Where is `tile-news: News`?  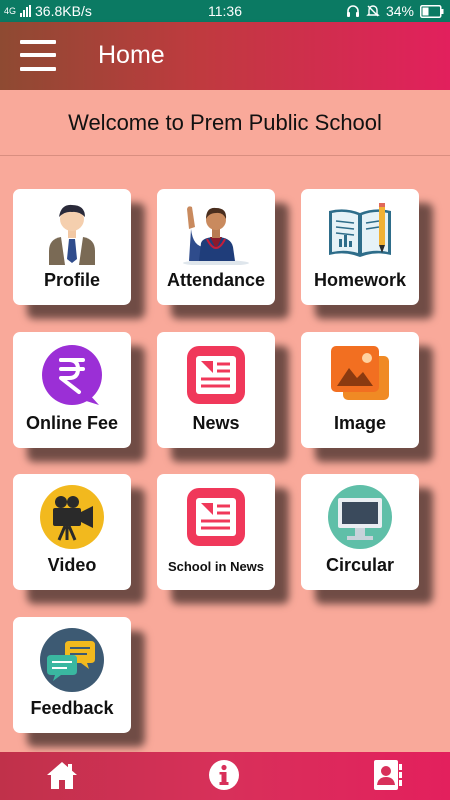 tile-news: News is located at coordinates (216, 390).